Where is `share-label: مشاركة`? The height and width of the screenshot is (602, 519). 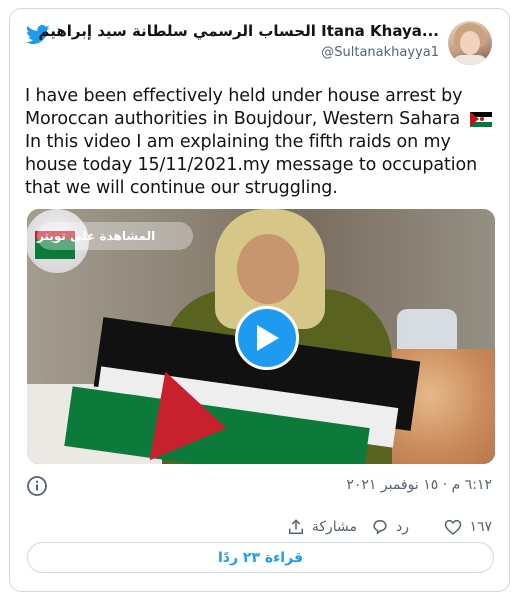 share-label: مشاركة is located at coordinates (334, 527).